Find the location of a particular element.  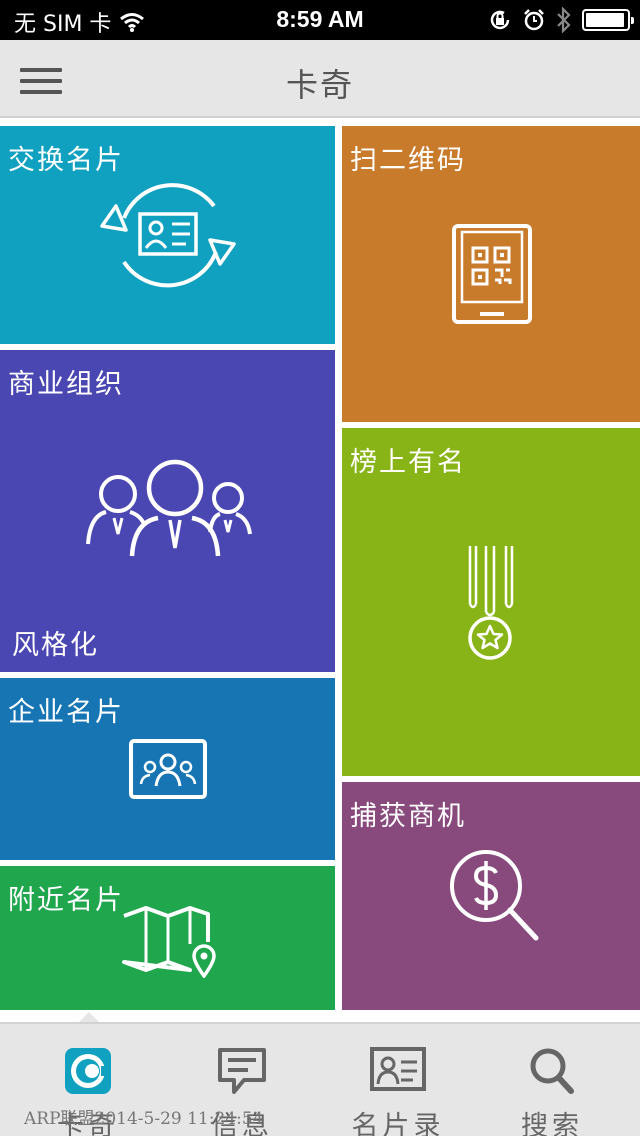

status-bar: 无 SIM 卡 8:59 AM is located at coordinates (320, 20).